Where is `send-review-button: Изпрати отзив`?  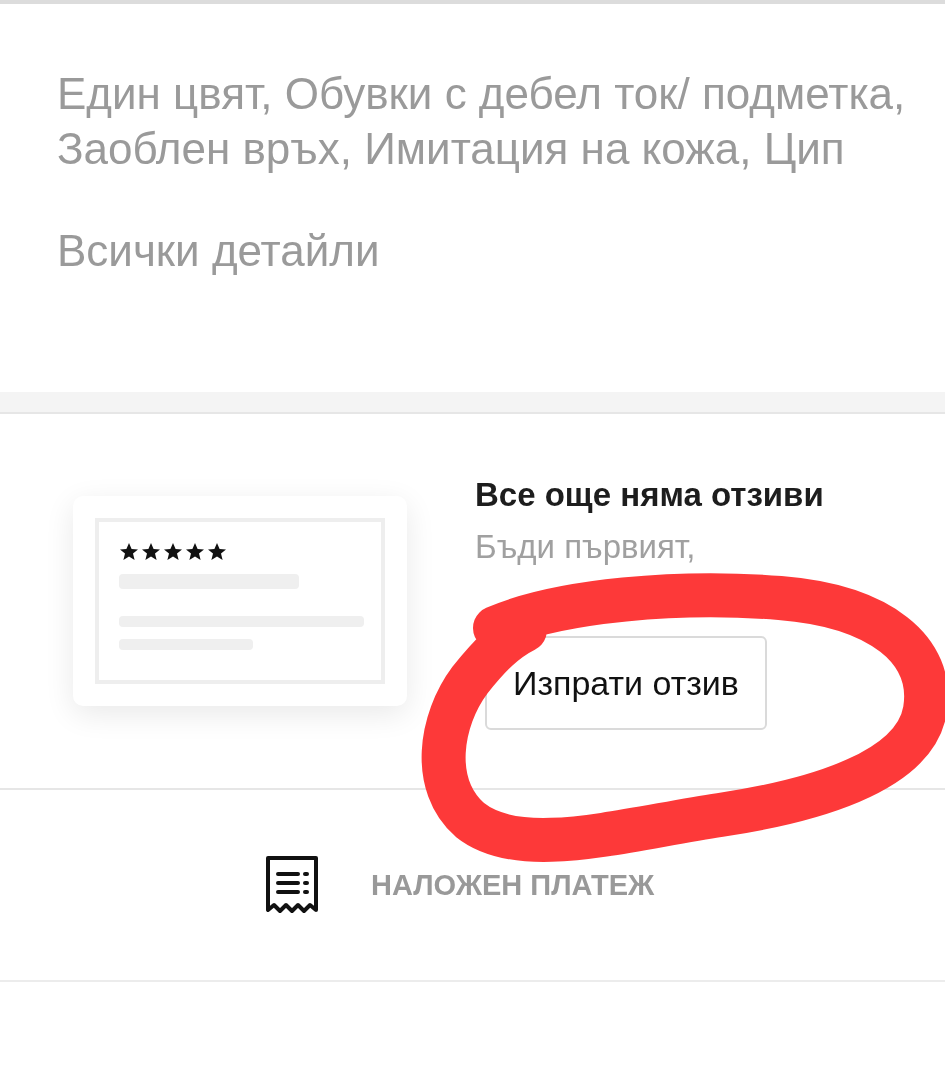
send-review-button: Изпрати отзив is located at coordinates (626, 683).